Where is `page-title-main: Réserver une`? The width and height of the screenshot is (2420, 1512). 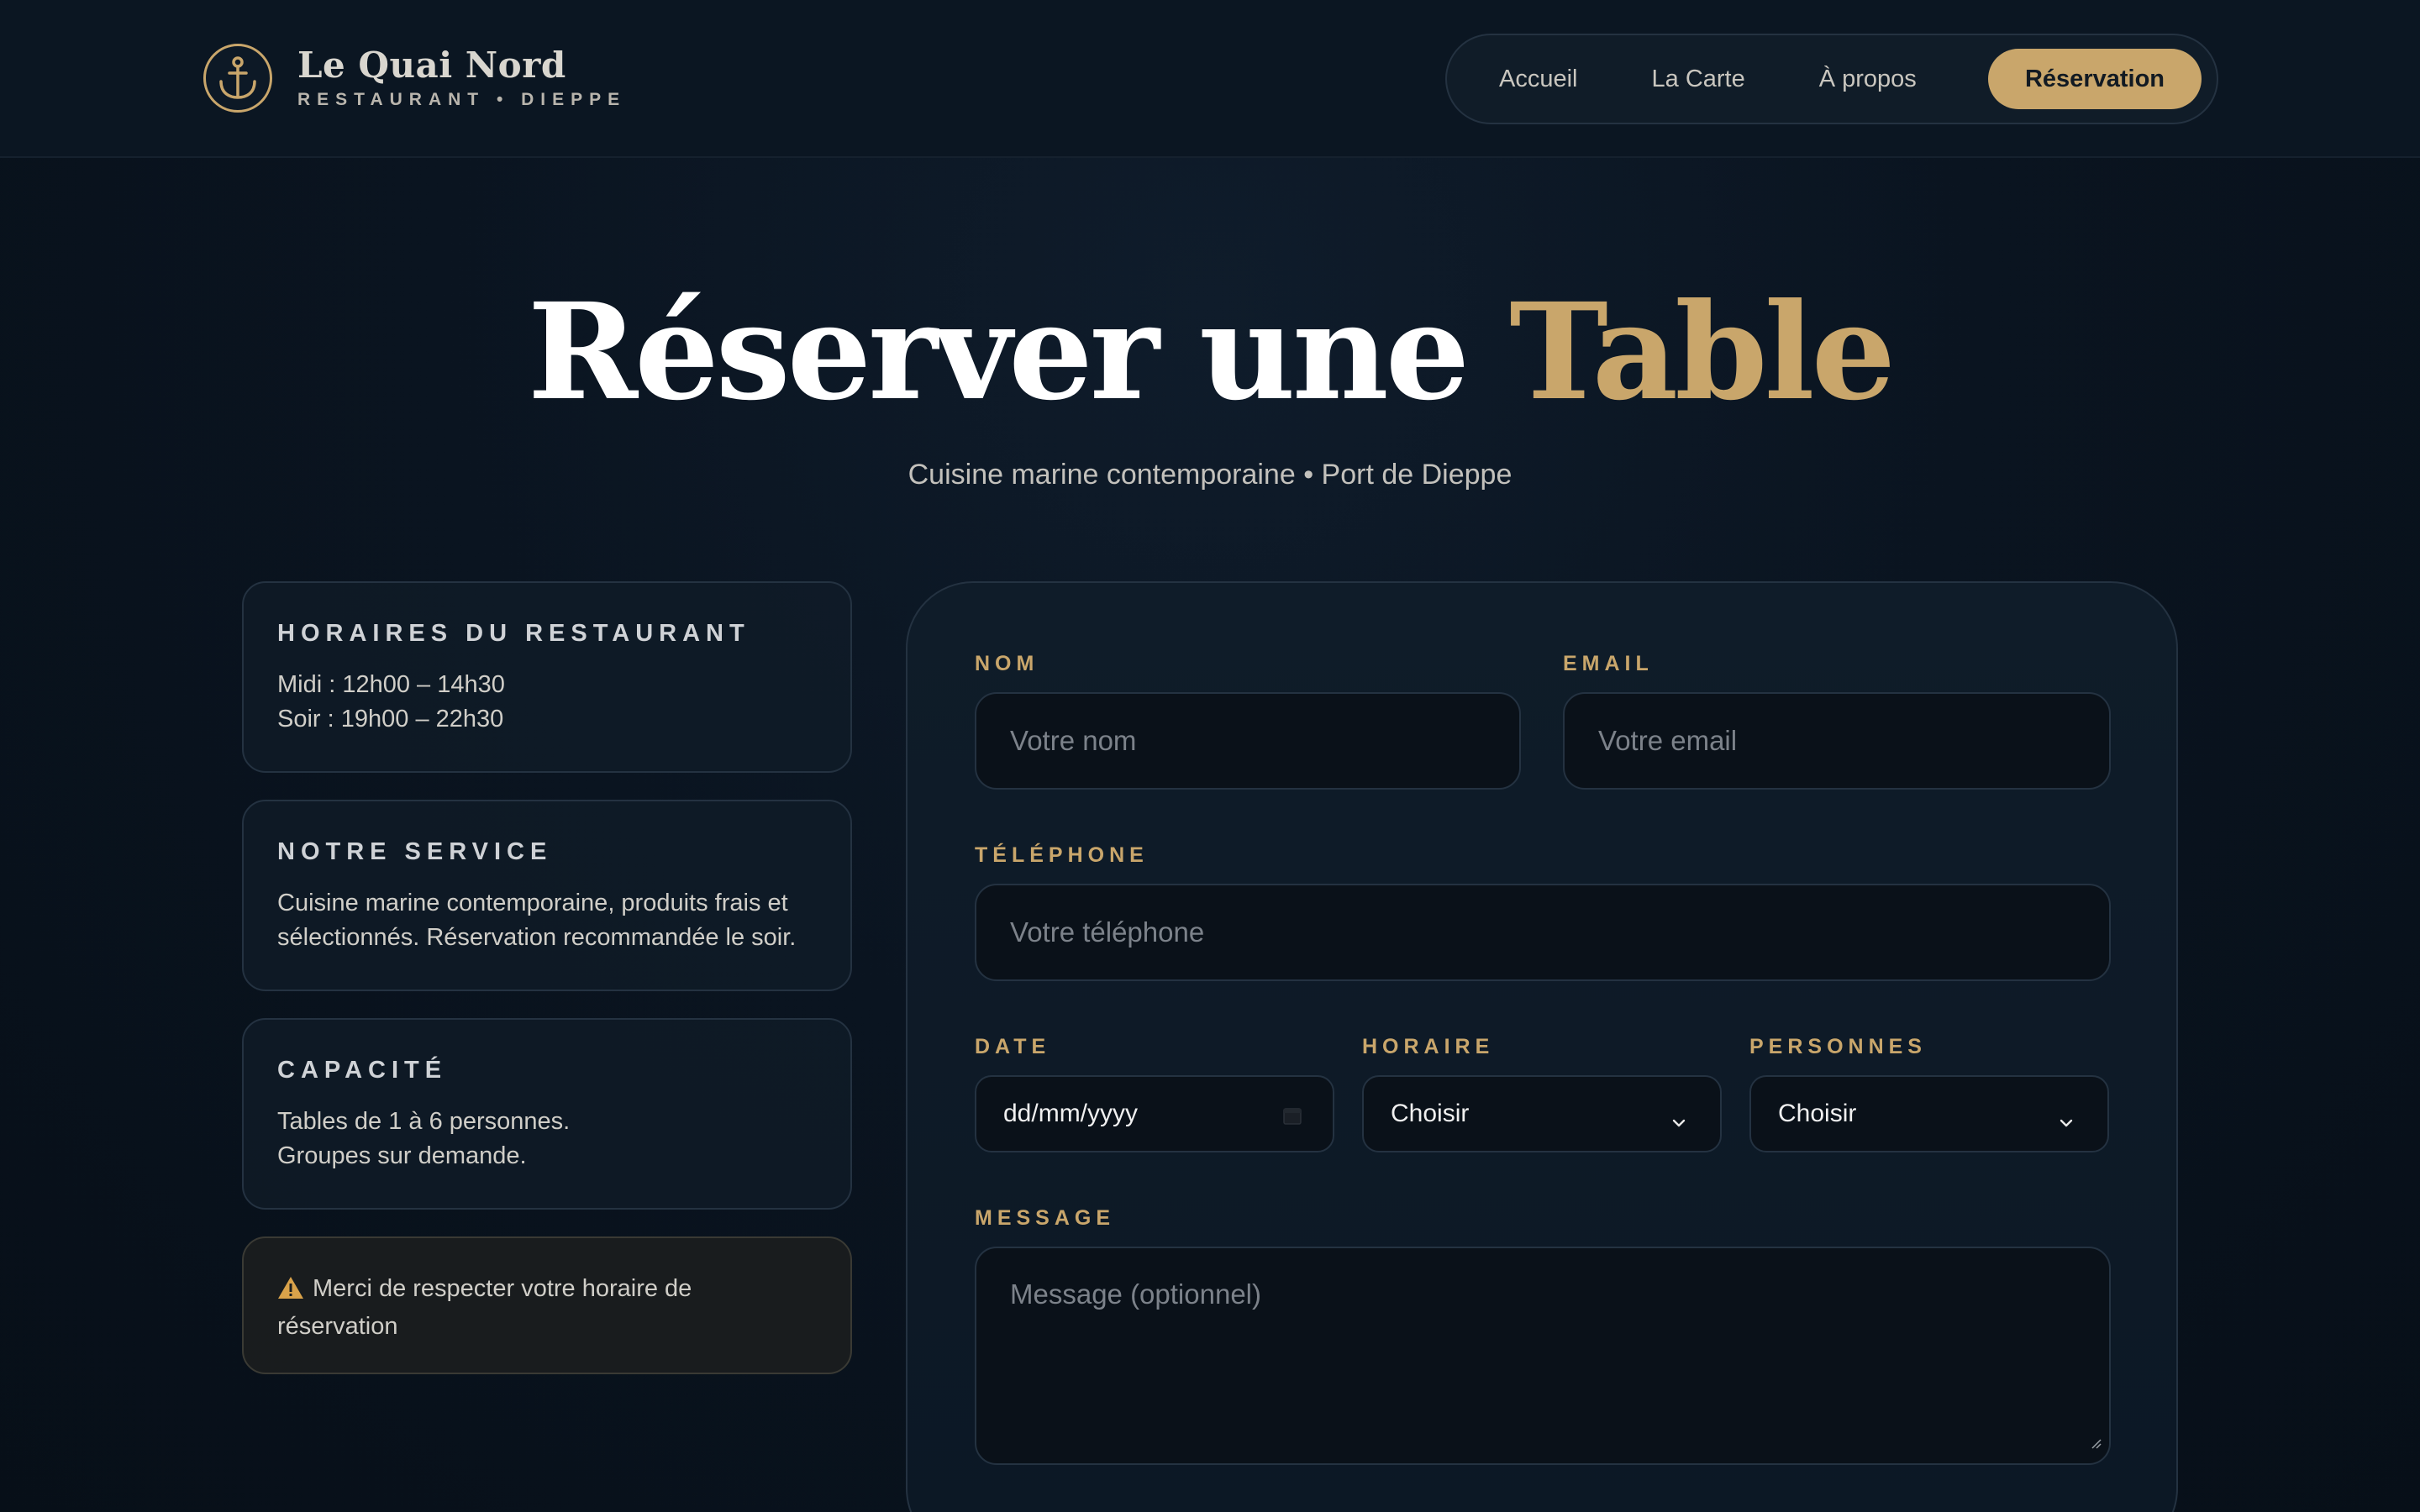 page-title-main: Réserver une is located at coordinates (1019, 352).